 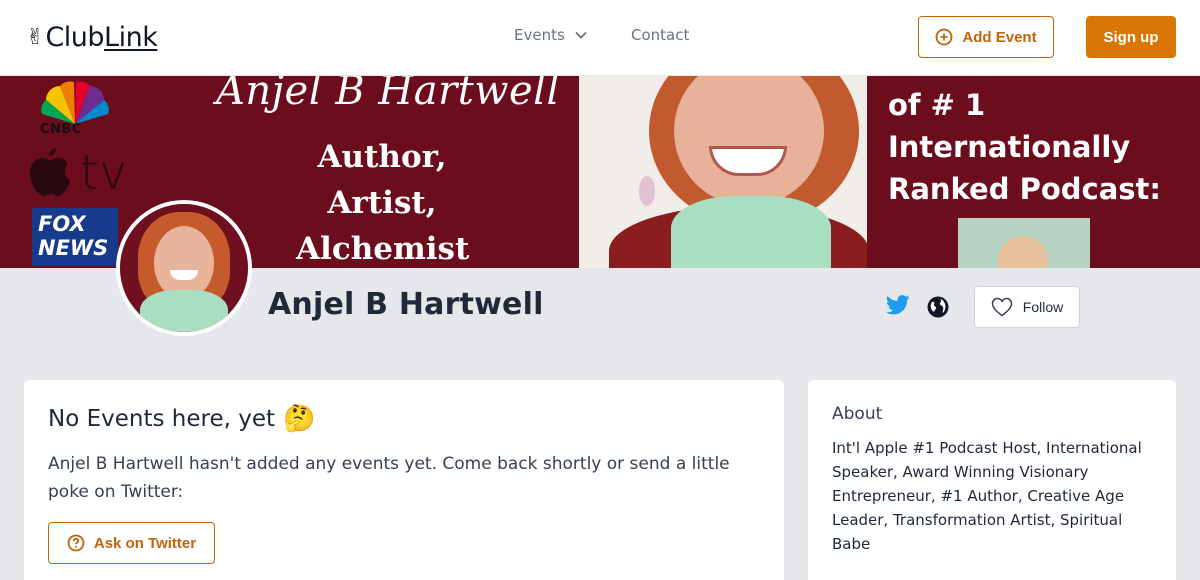 I want to click on podcast-cover-thumbnail, so click(x=1024, y=243).